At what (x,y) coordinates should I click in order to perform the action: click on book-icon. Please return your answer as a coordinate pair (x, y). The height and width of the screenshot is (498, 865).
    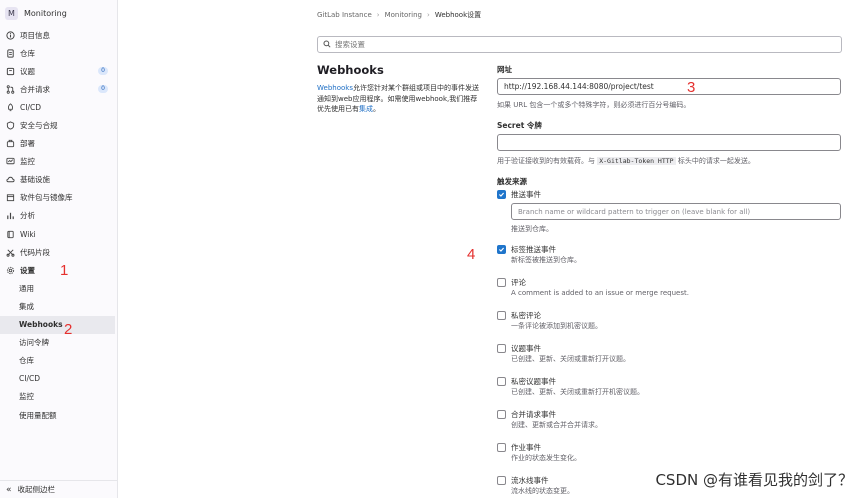
    Looking at the image, I should click on (10, 234).